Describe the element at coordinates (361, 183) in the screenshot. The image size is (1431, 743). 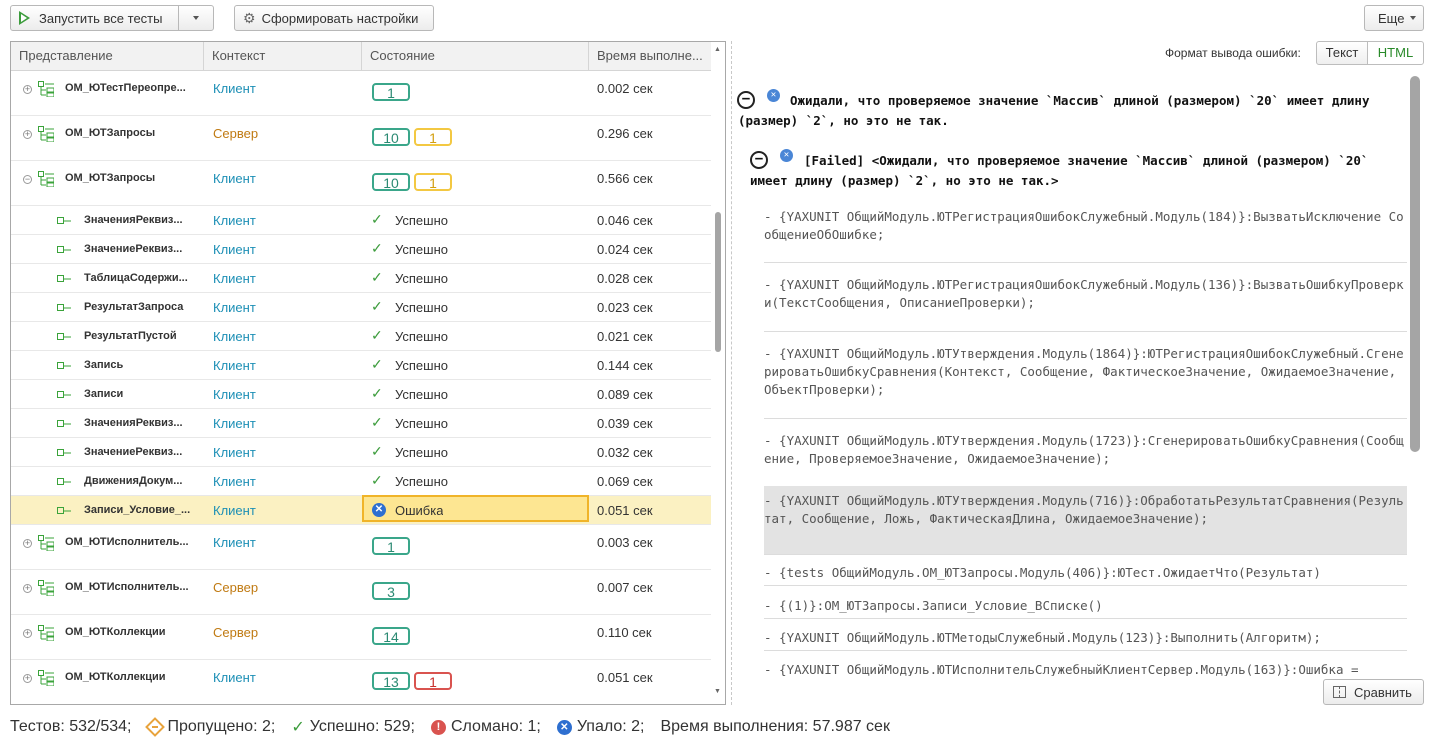
I see `table-row-group: − ОМ_ЮТЗапросы Клиент 10 1 0.566 сек` at that location.